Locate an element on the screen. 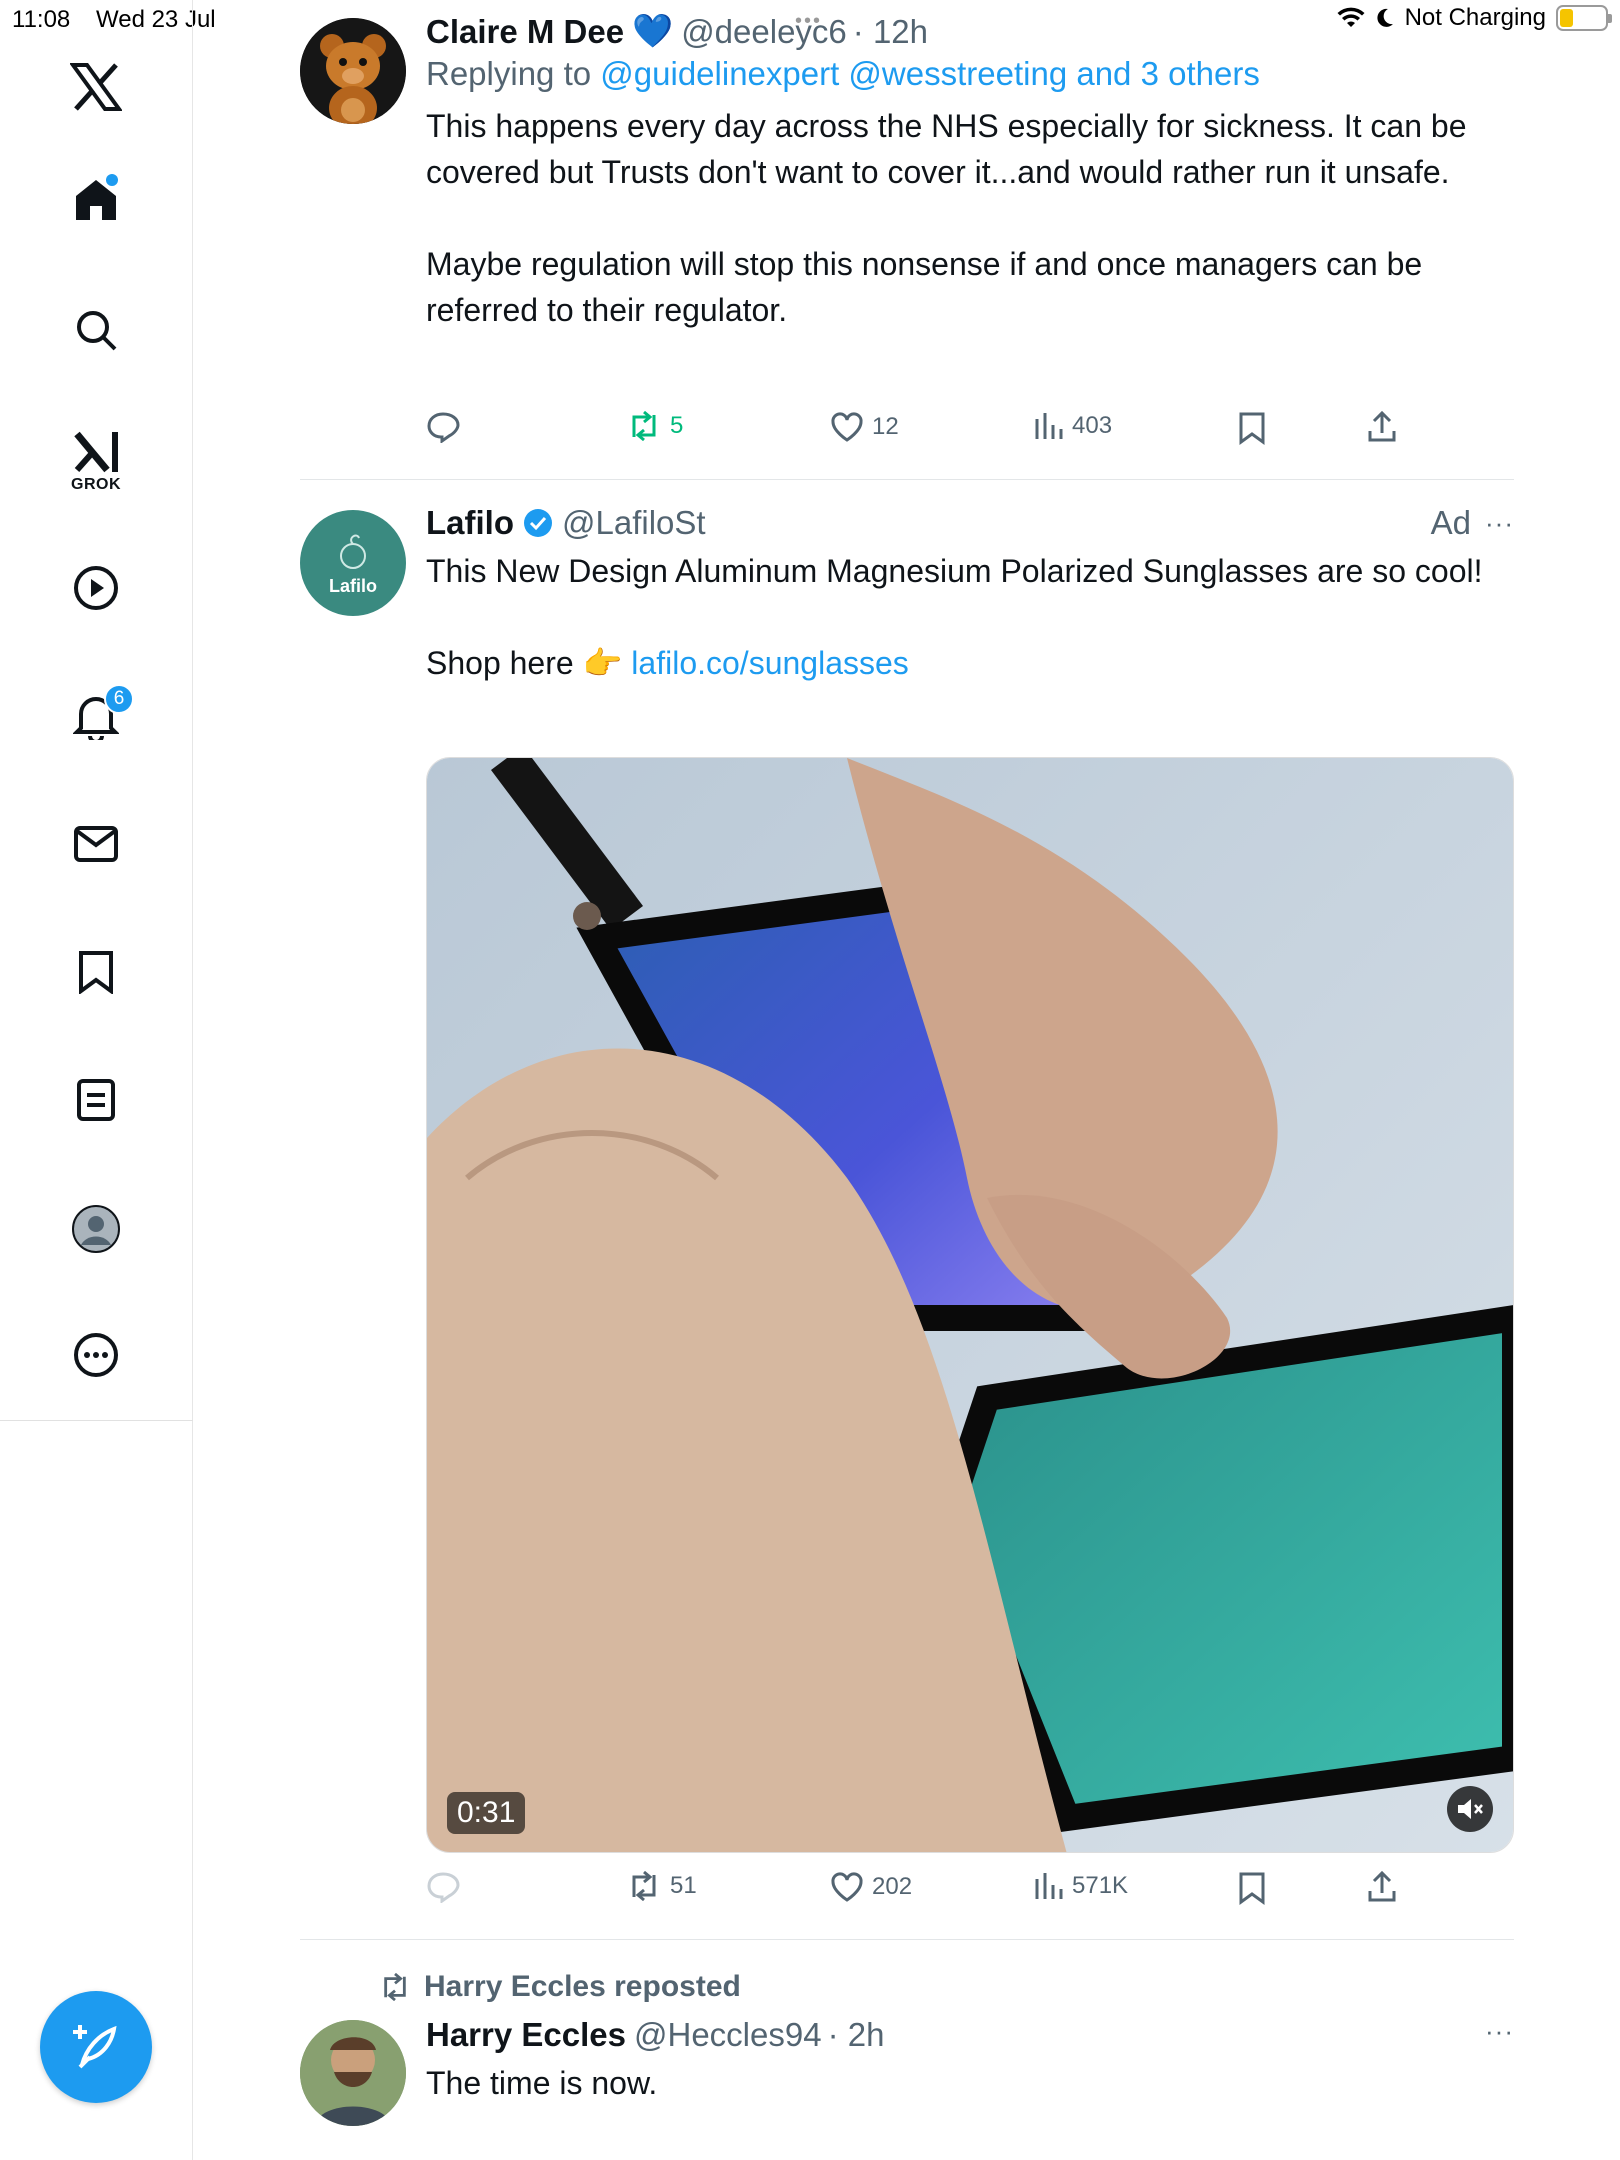  author-name: Claire M Dee is located at coordinates (525, 32).